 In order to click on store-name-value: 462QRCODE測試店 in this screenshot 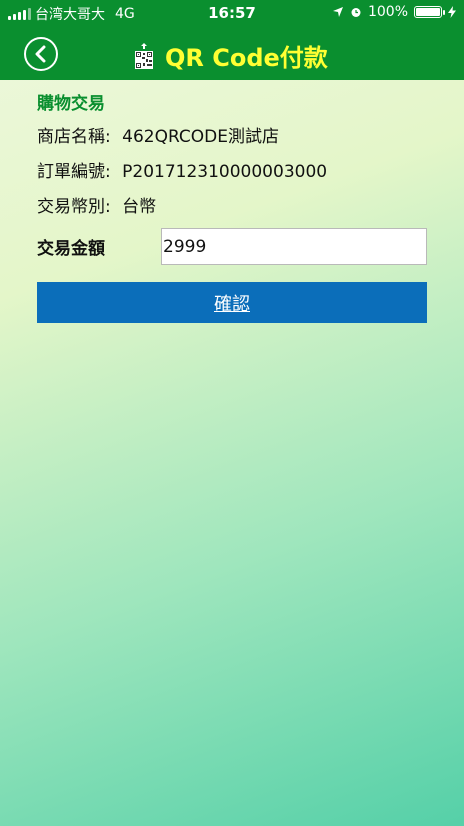, I will do `click(201, 137)`.